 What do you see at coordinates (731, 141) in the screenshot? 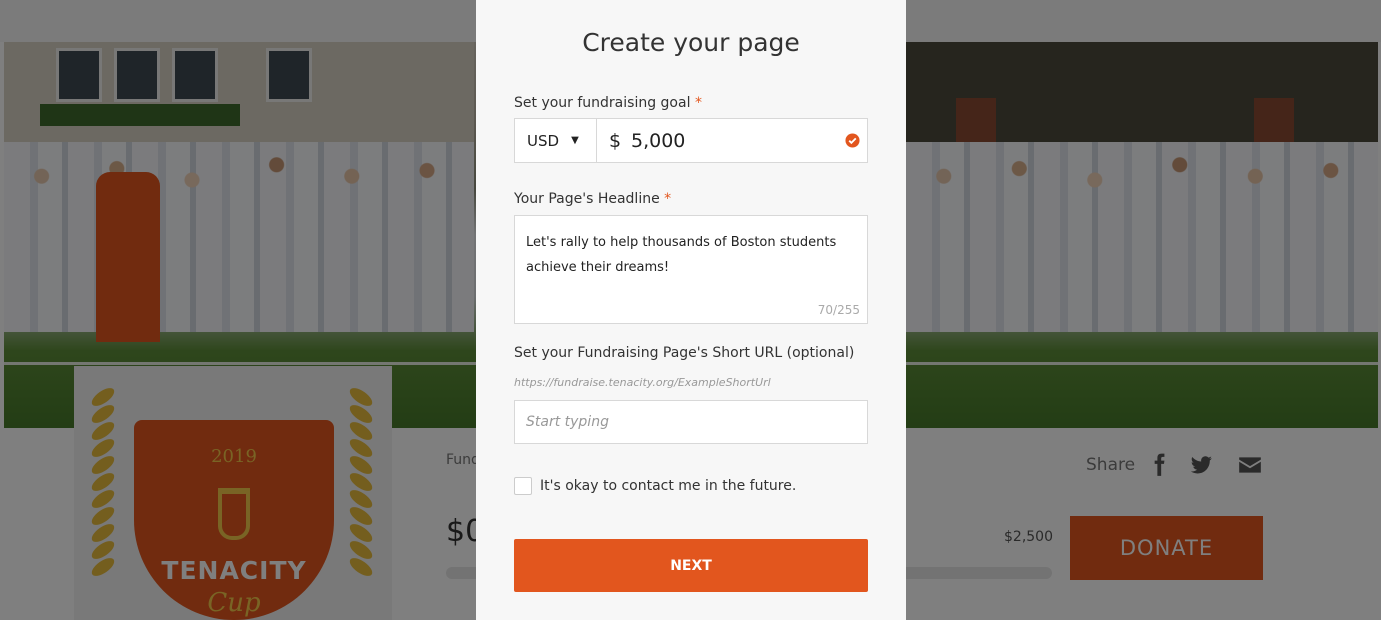
I see `goal-amount-input` at bounding box center [731, 141].